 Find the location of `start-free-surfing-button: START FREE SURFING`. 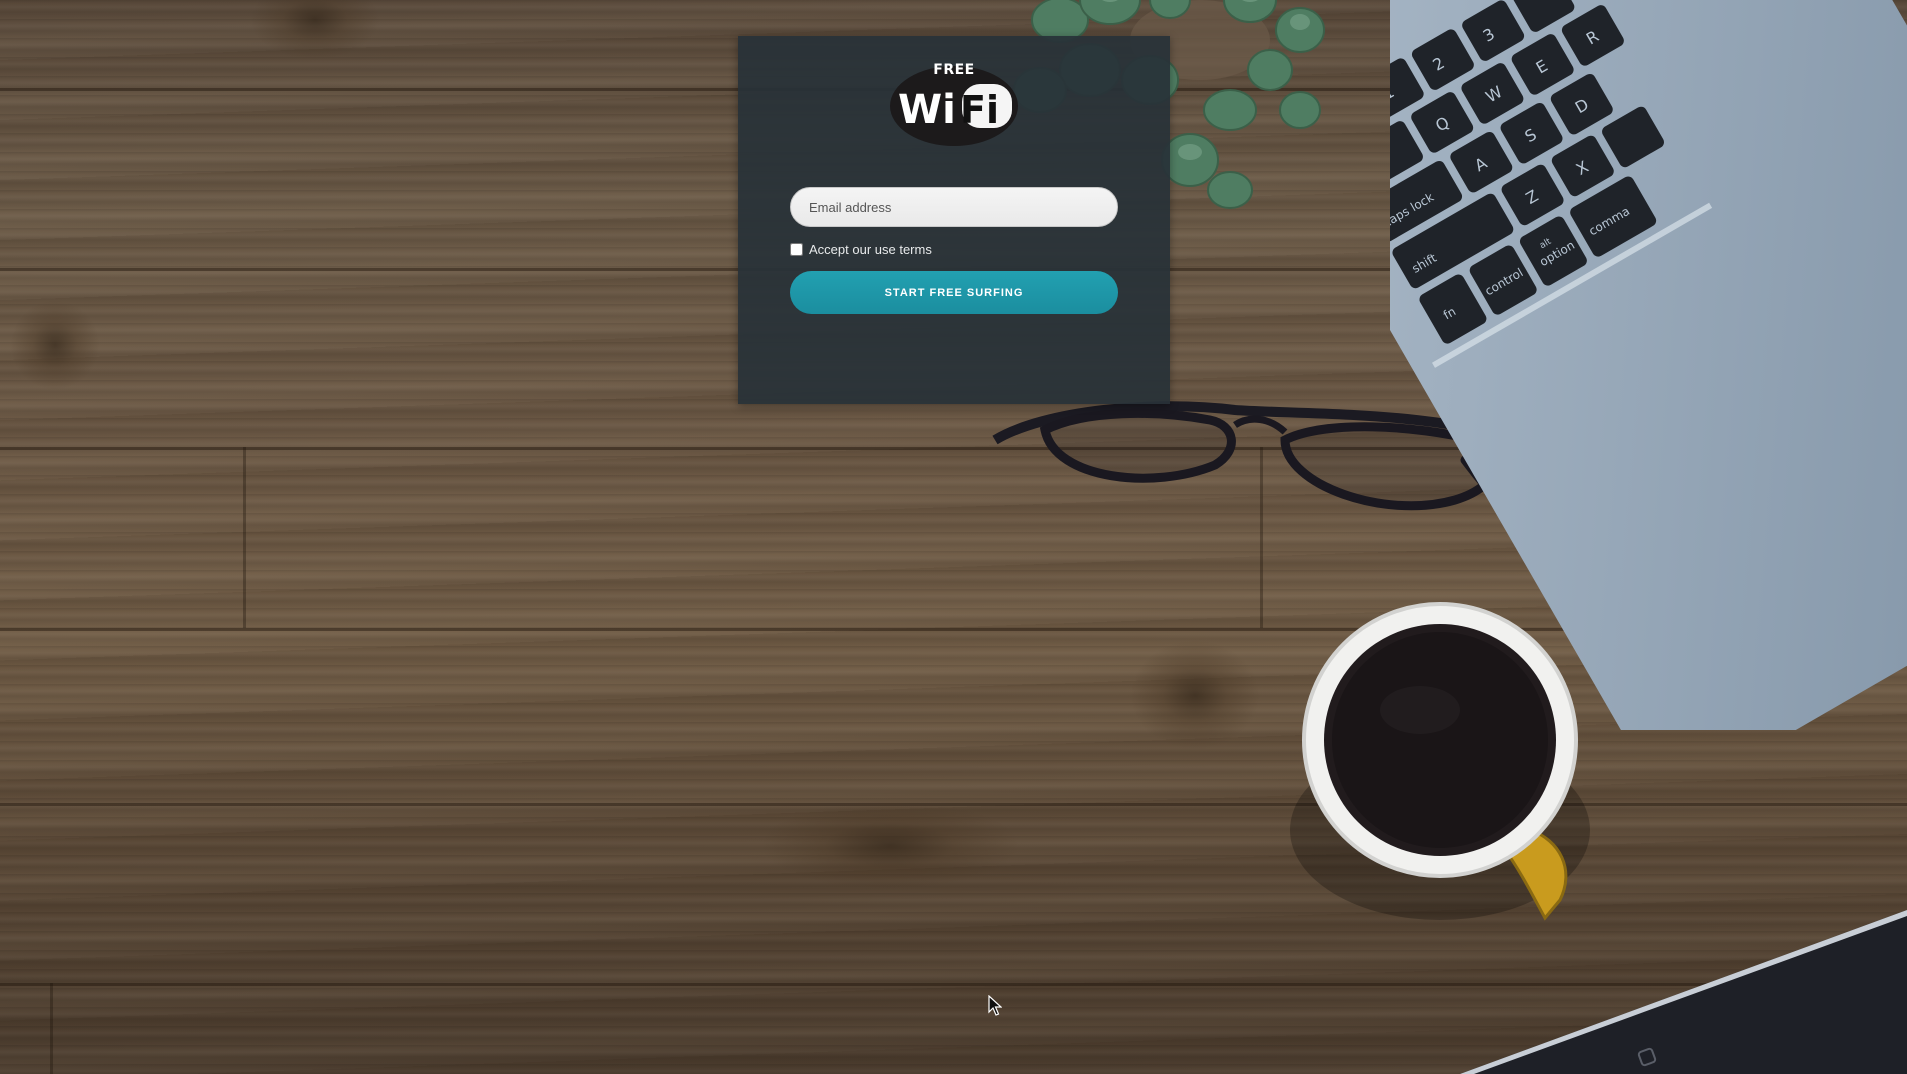

start-free-surfing-button: START FREE SURFING is located at coordinates (954, 292).